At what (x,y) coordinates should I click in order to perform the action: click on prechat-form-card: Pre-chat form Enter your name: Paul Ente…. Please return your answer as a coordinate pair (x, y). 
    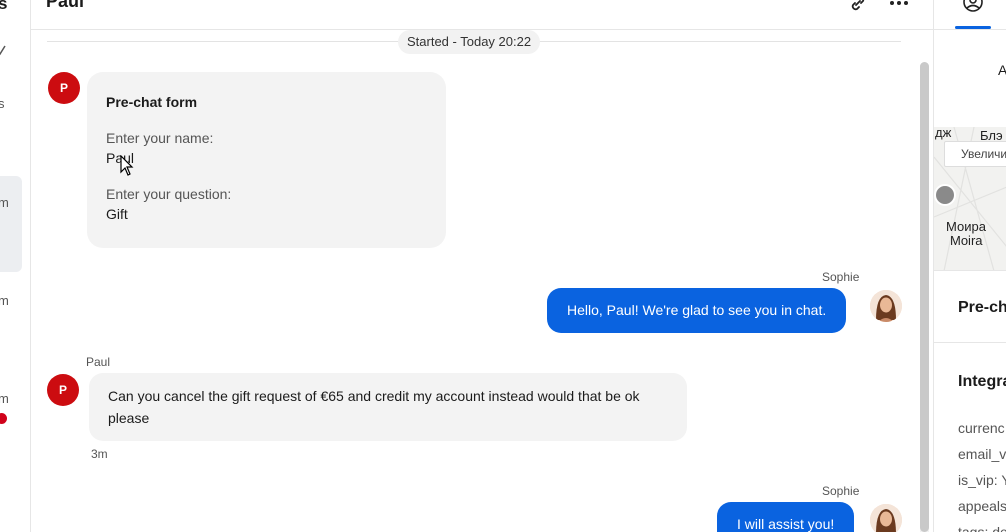
    Looking at the image, I should click on (266, 160).